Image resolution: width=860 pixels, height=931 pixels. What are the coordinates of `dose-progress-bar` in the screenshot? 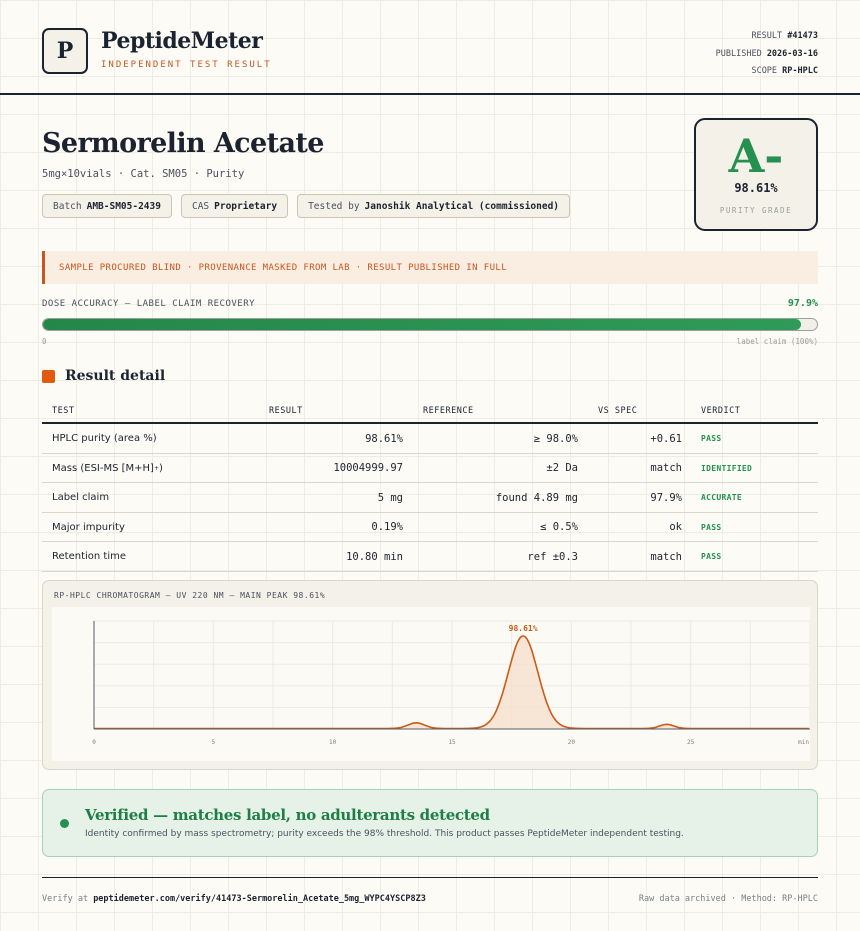 It's located at (430, 324).